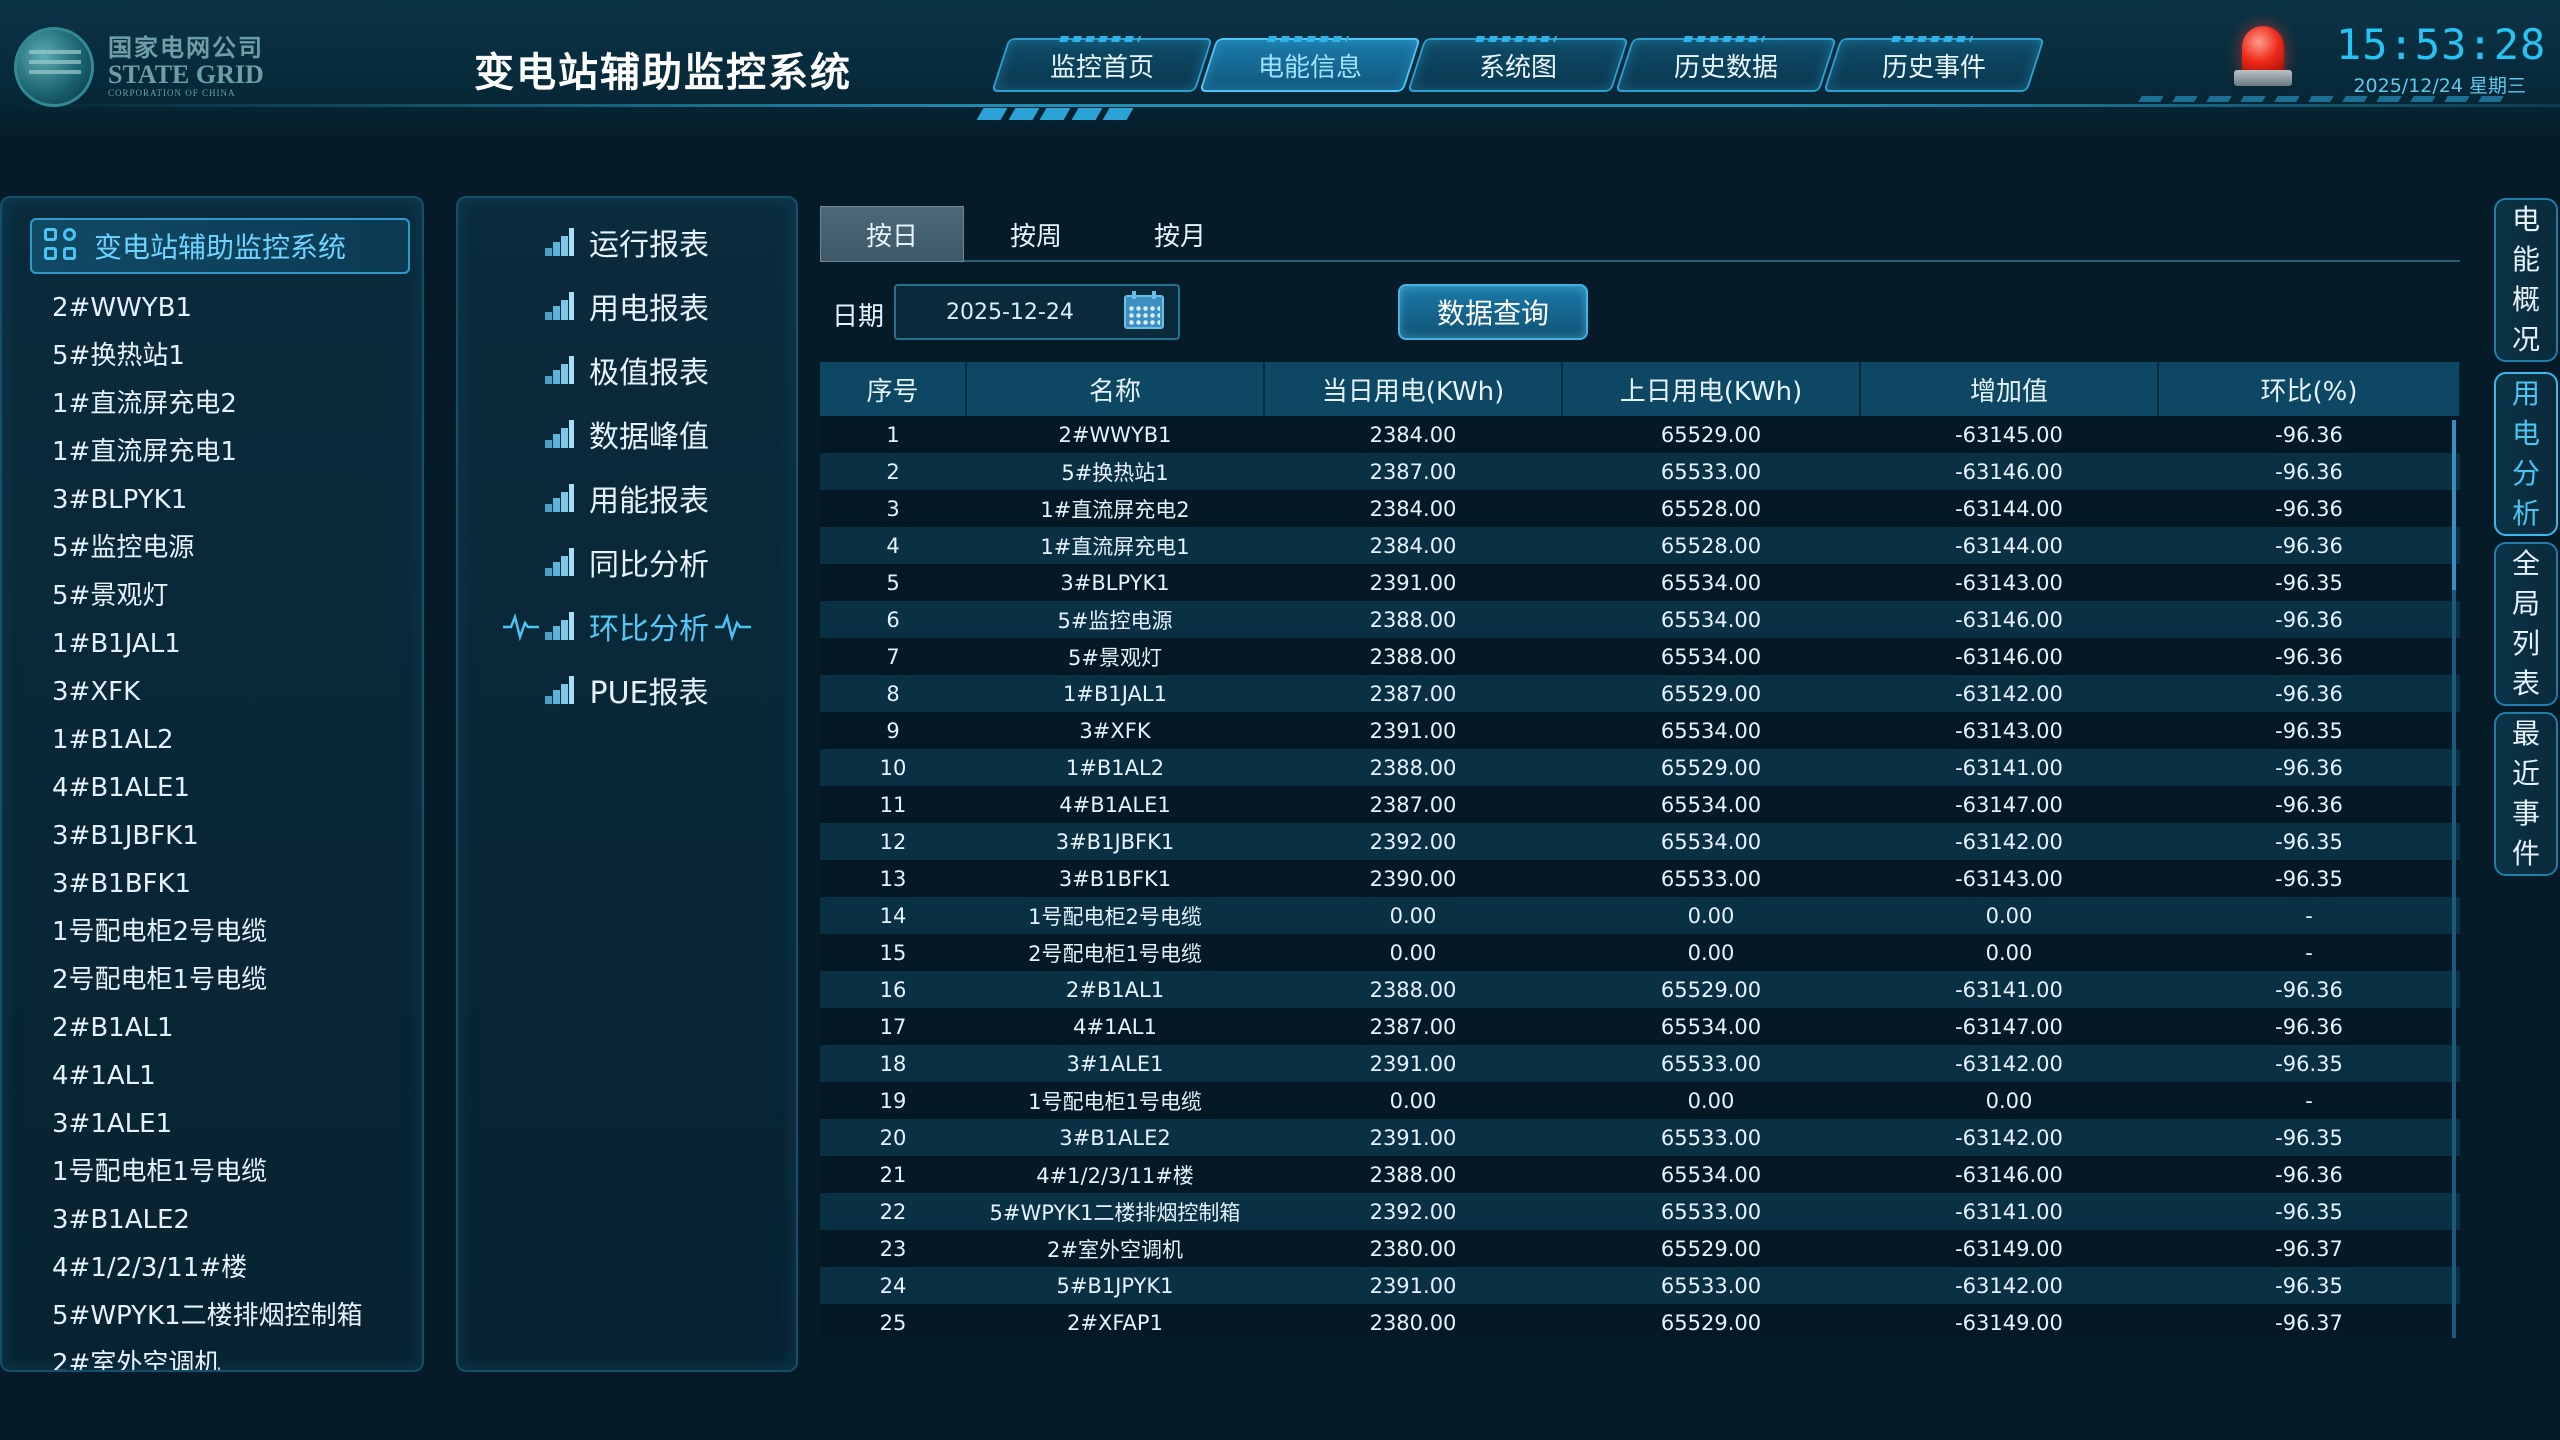 The image size is (2560, 1440). What do you see at coordinates (1493, 312) in the screenshot?
I see `query-button: 数据查询` at bounding box center [1493, 312].